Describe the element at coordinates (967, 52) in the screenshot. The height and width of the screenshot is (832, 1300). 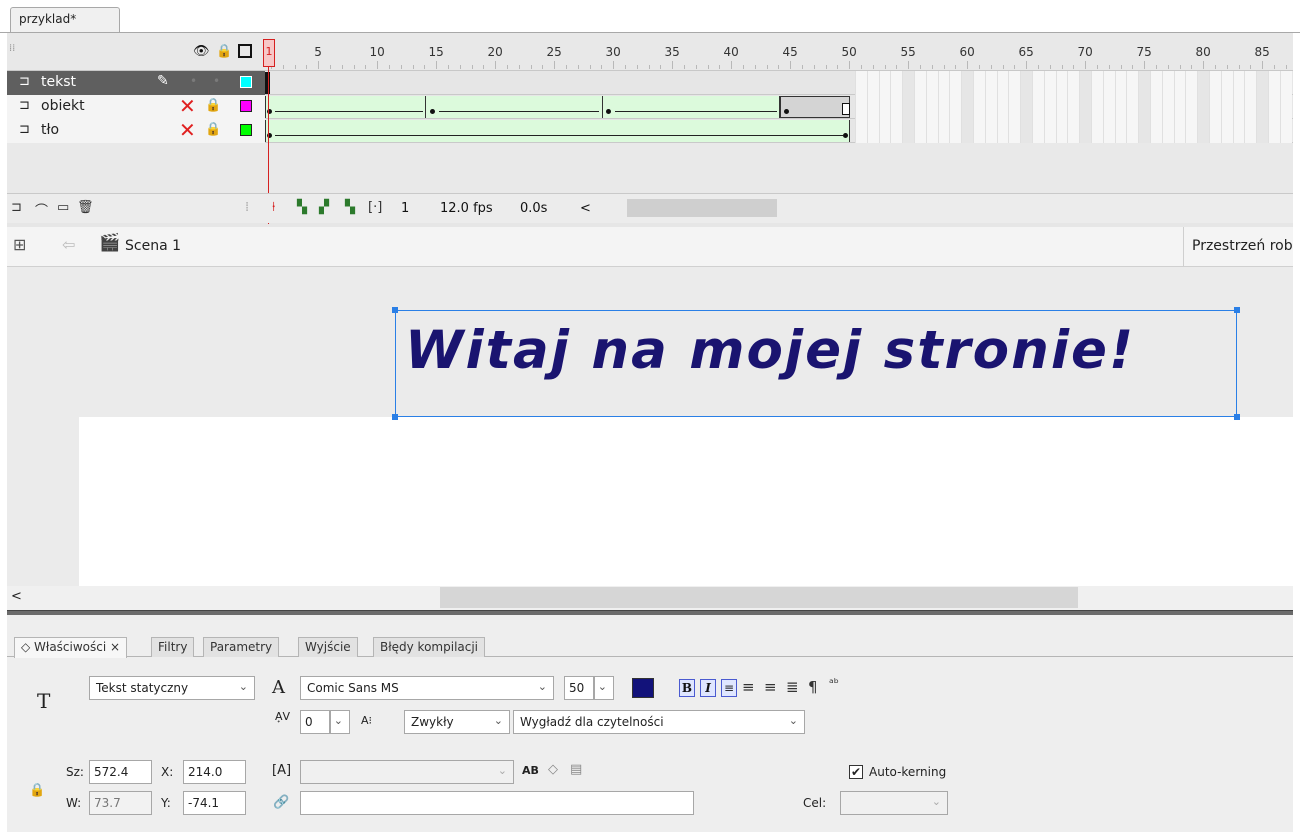
I see `frame-number: 60` at that location.